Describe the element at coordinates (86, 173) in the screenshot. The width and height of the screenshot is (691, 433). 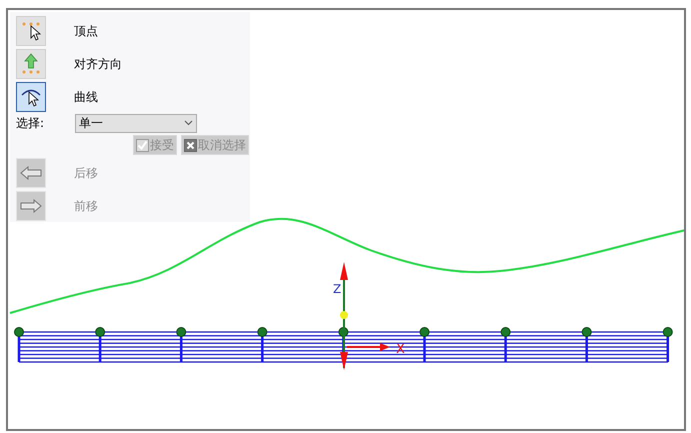
I see `nav-label: 后移` at that location.